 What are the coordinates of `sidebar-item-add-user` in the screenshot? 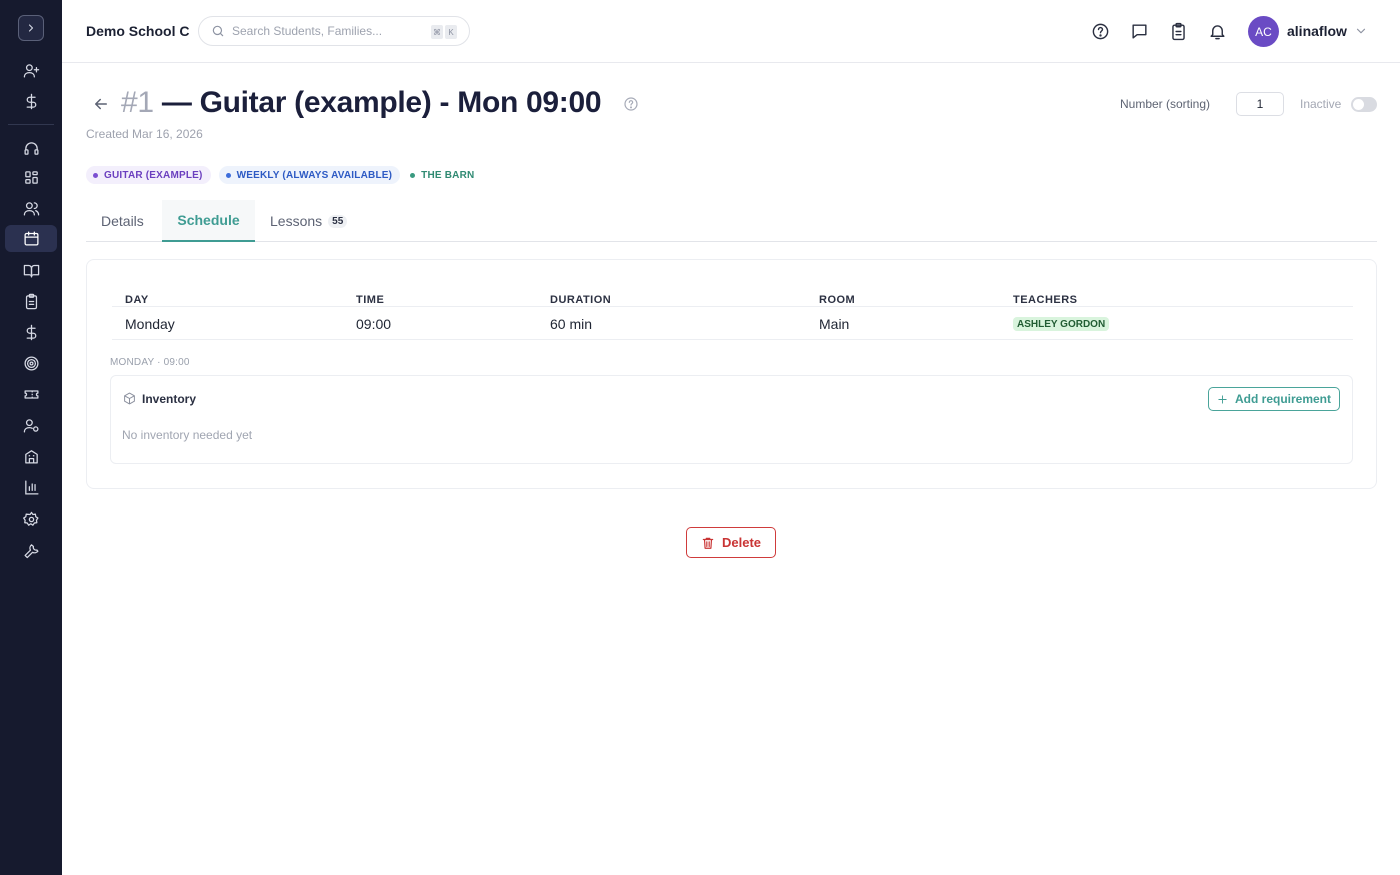 It's located at (31, 70).